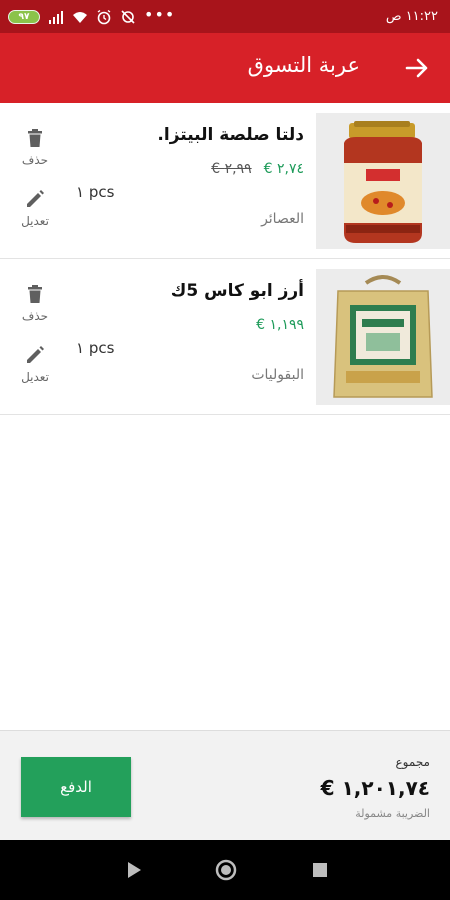 Image resolution: width=450 pixels, height=900 pixels. What do you see at coordinates (134, 870) in the screenshot?
I see `nav-back-icon` at bounding box center [134, 870].